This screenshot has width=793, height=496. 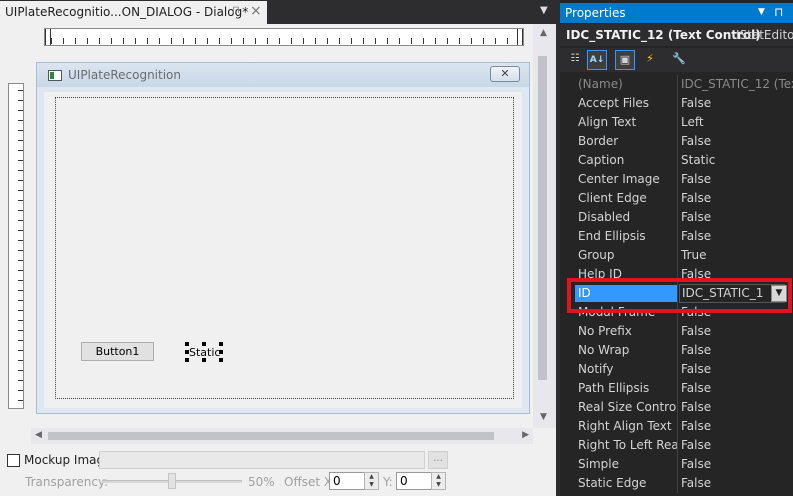 I want to click on lightning-icon: ⚡, so click(x=650, y=60).